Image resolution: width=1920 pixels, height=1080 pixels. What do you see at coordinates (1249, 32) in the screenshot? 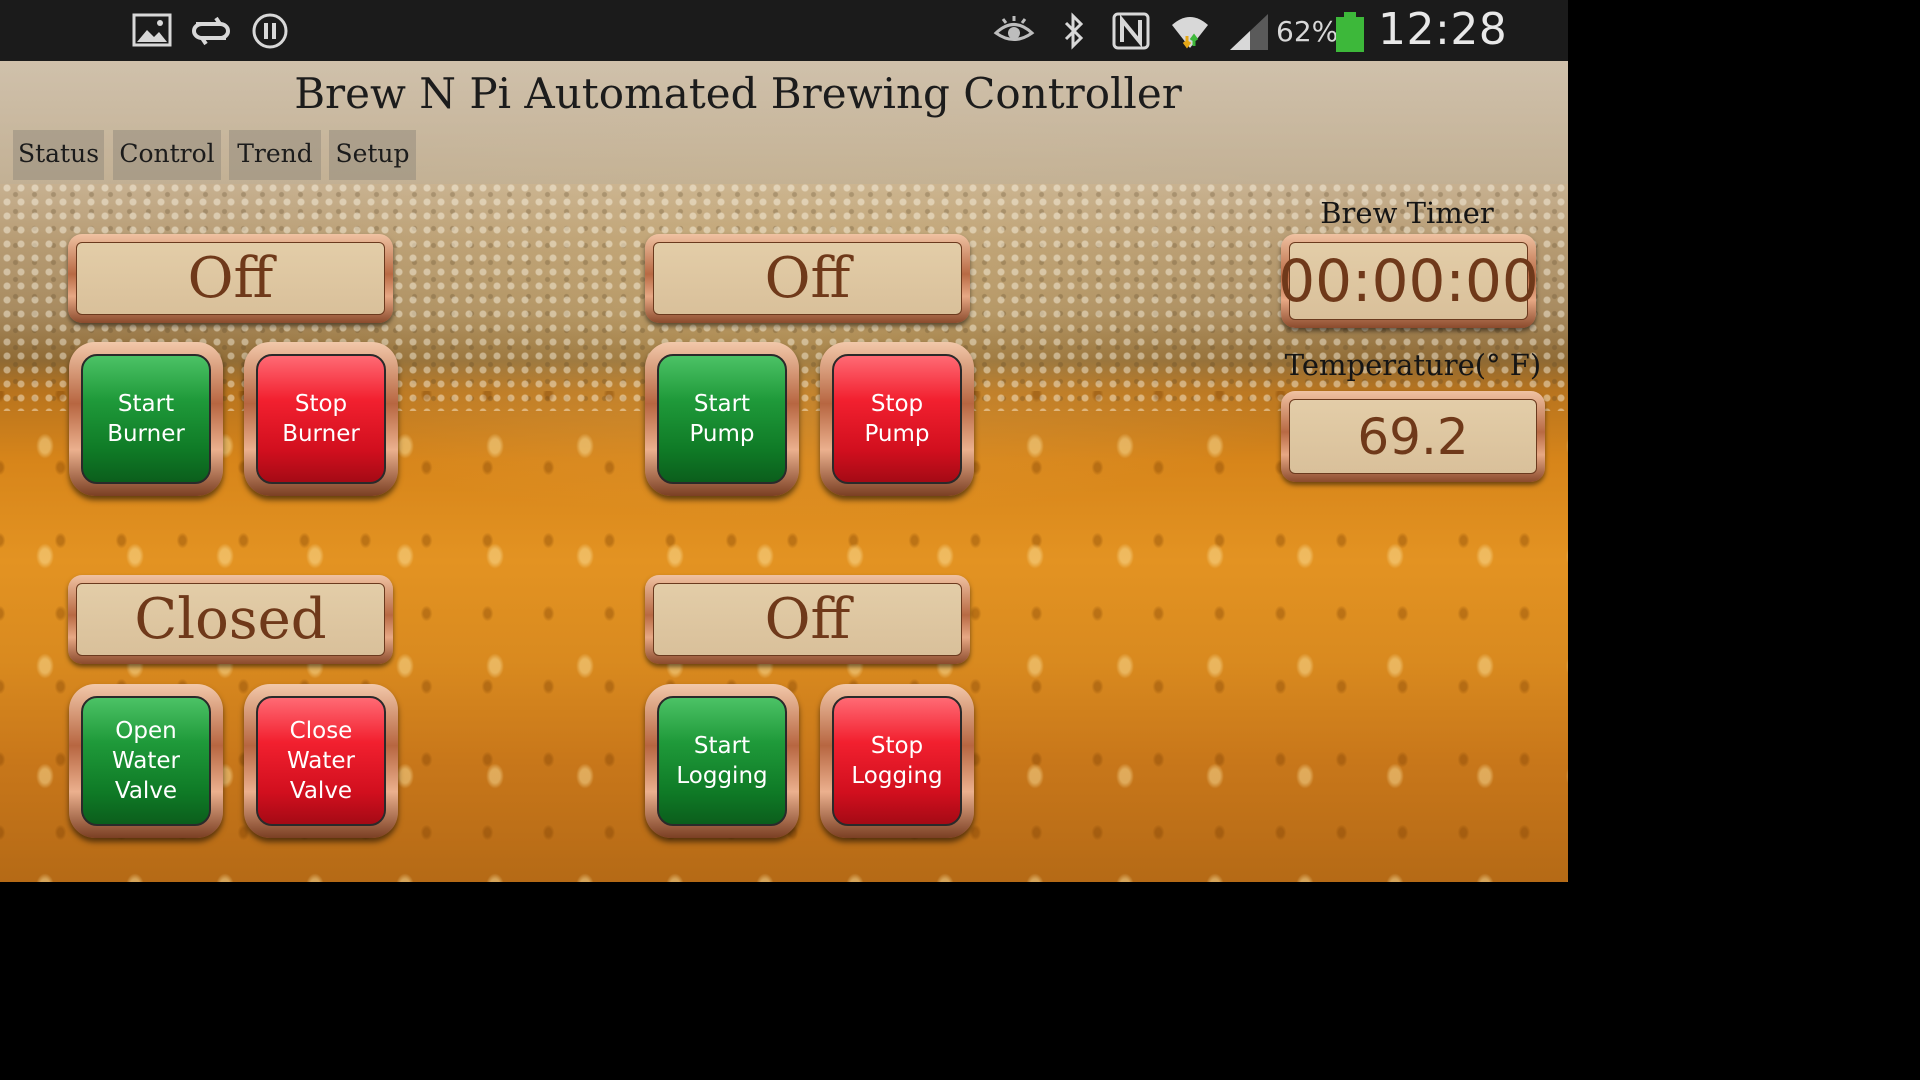
I see `signal-icon` at bounding box center [1249, 32].